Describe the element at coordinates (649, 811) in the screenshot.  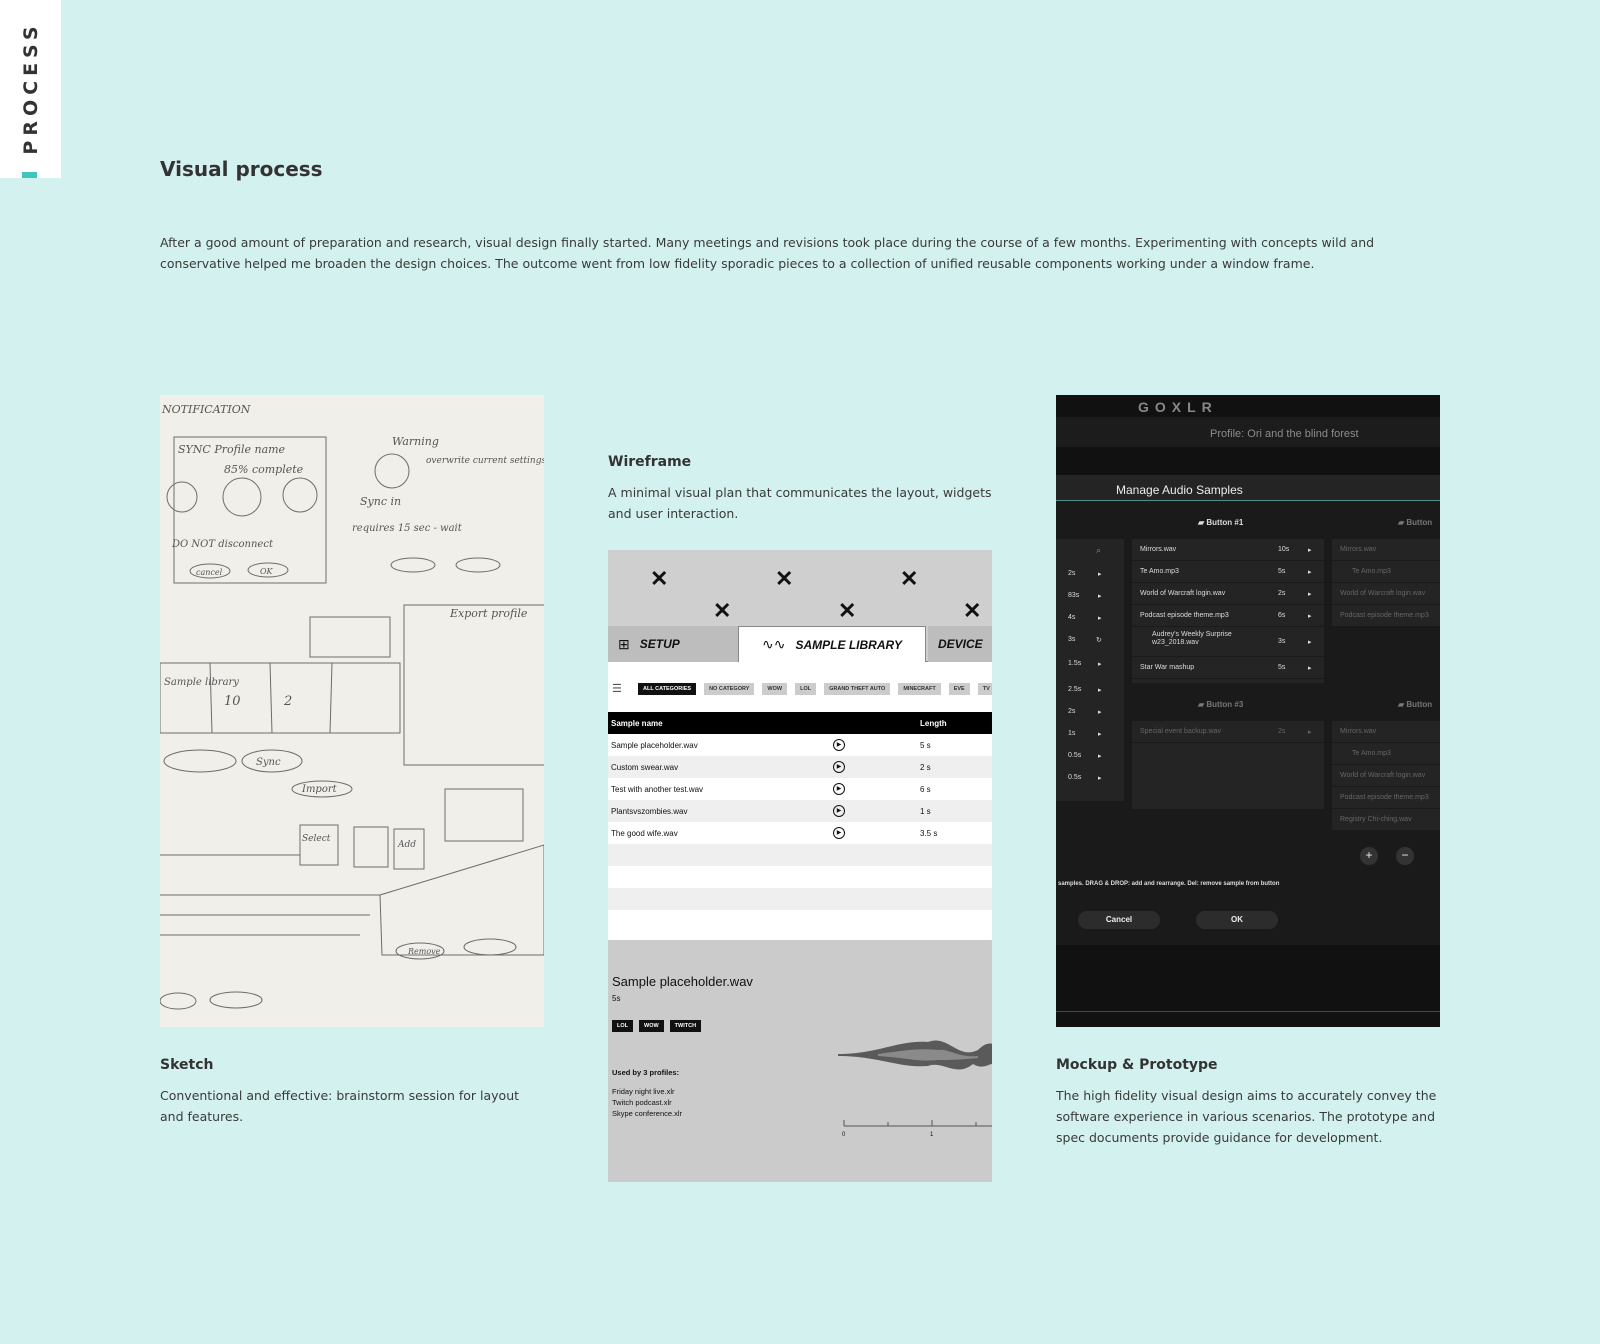
I see `row-sample-name: Plantsvszombies.wav` at that location.